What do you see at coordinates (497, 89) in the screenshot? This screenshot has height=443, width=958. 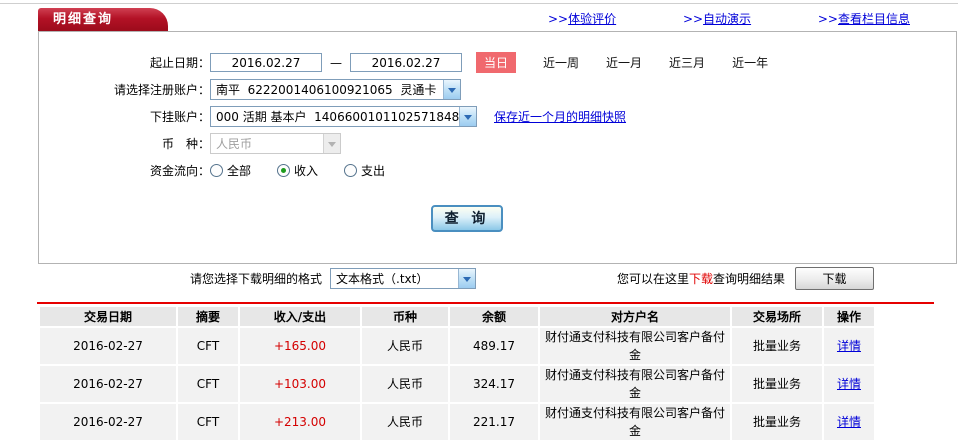 I see `register-account-row: 请选择注册账户： 南平 6222001406100921065 灵通卡` at bounding box center [497, 89].